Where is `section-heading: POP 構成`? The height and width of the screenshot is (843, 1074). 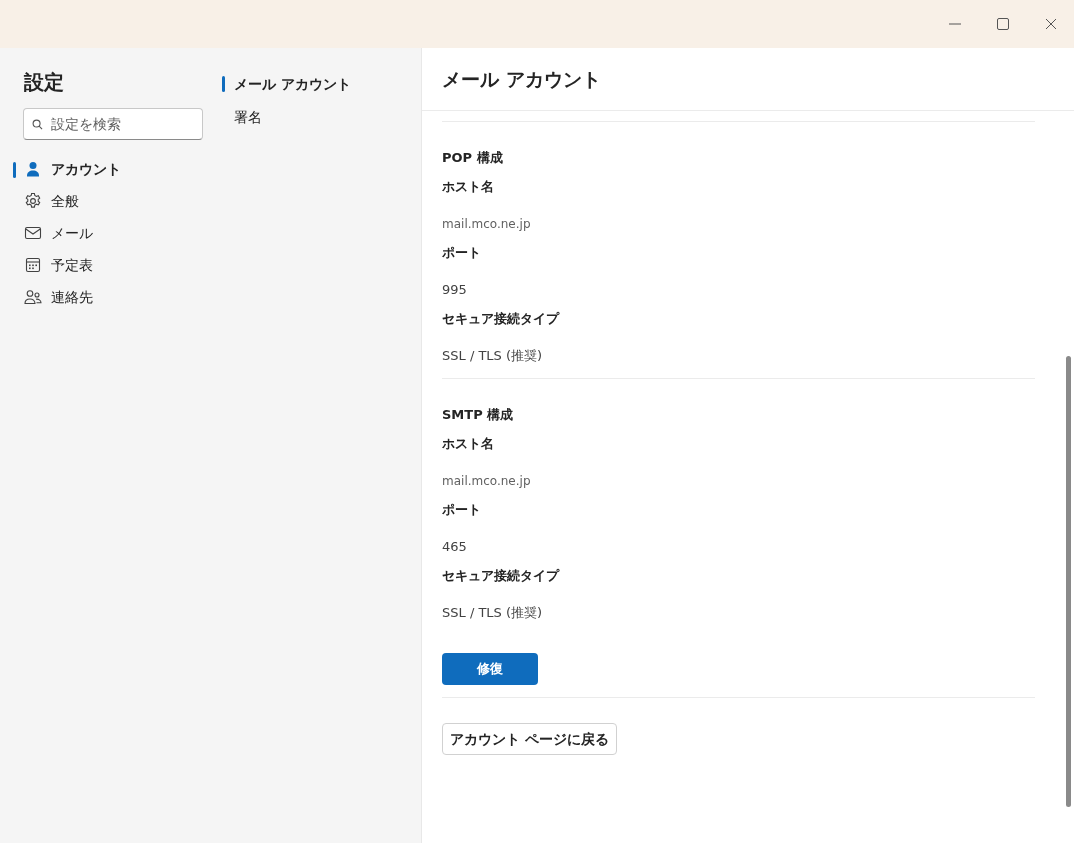
section-heading: POP 構成 is located at coordinates (473, 158).